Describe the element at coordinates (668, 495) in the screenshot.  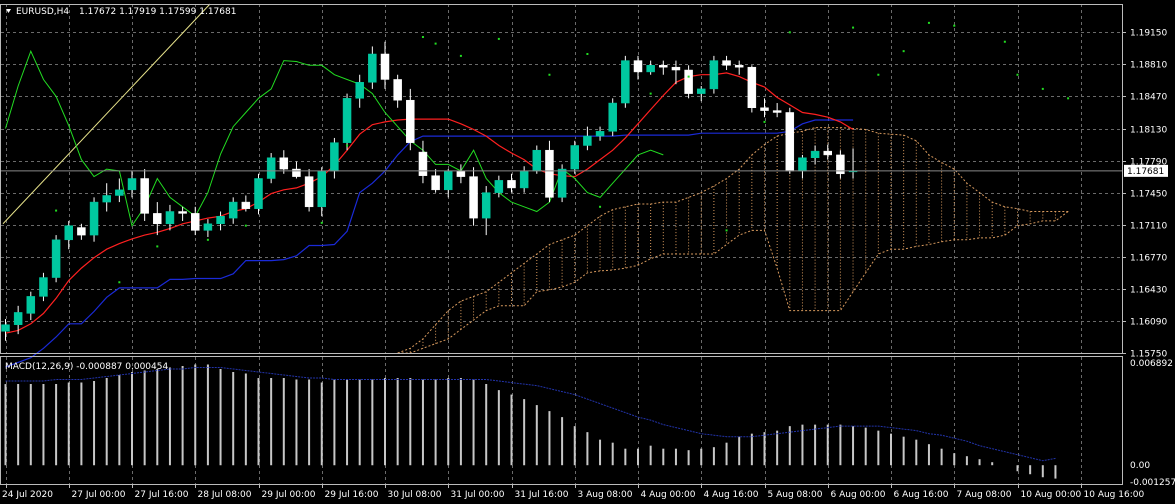
I see `time-tick-label: 4 Aug 00:00` at that location.